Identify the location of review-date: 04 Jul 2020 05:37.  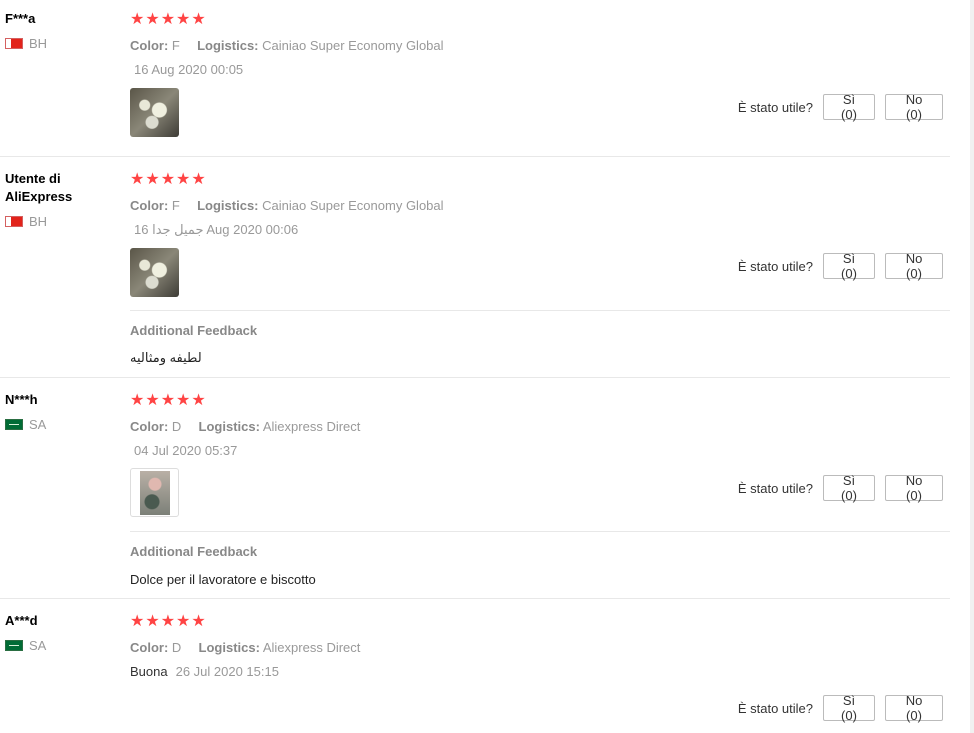
(186, 450).